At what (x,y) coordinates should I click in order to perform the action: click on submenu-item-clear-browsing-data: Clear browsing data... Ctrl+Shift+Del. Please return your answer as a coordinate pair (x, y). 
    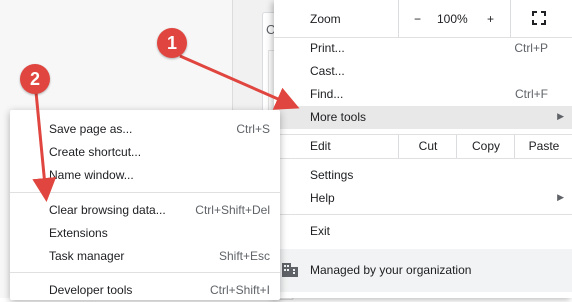
    Looking at the image, I should click on (145, 210).